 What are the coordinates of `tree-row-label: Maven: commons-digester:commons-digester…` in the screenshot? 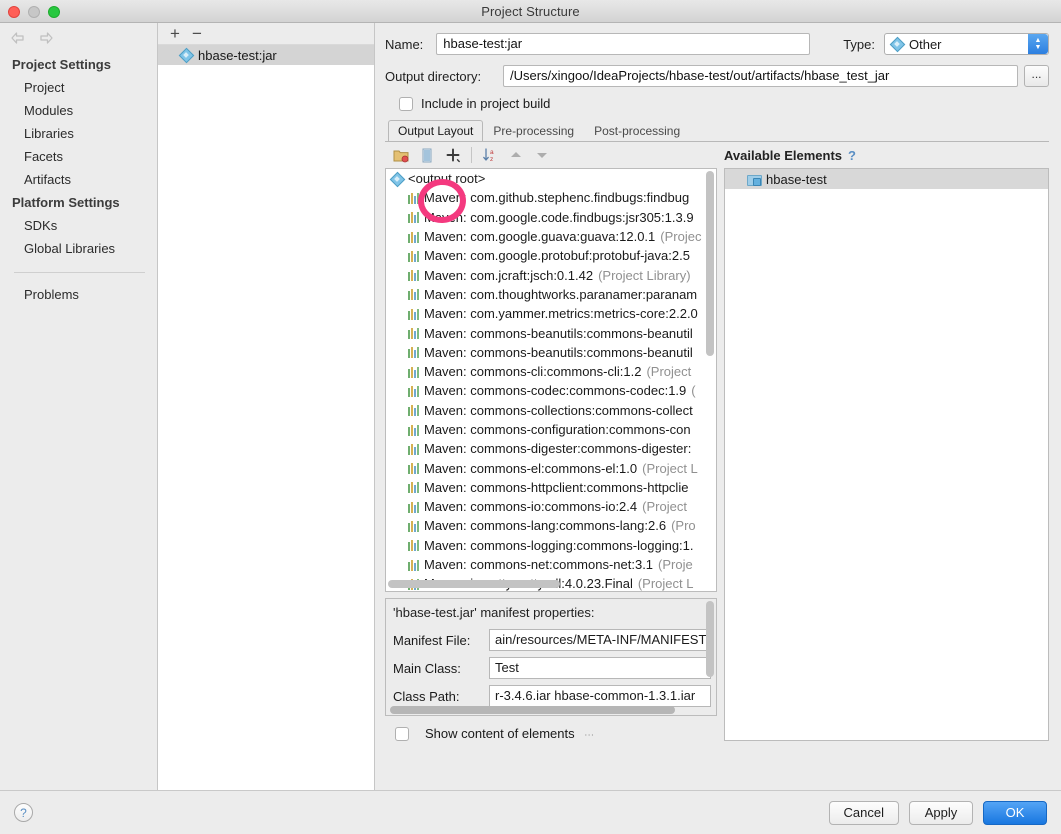 It's located at (558, 449).